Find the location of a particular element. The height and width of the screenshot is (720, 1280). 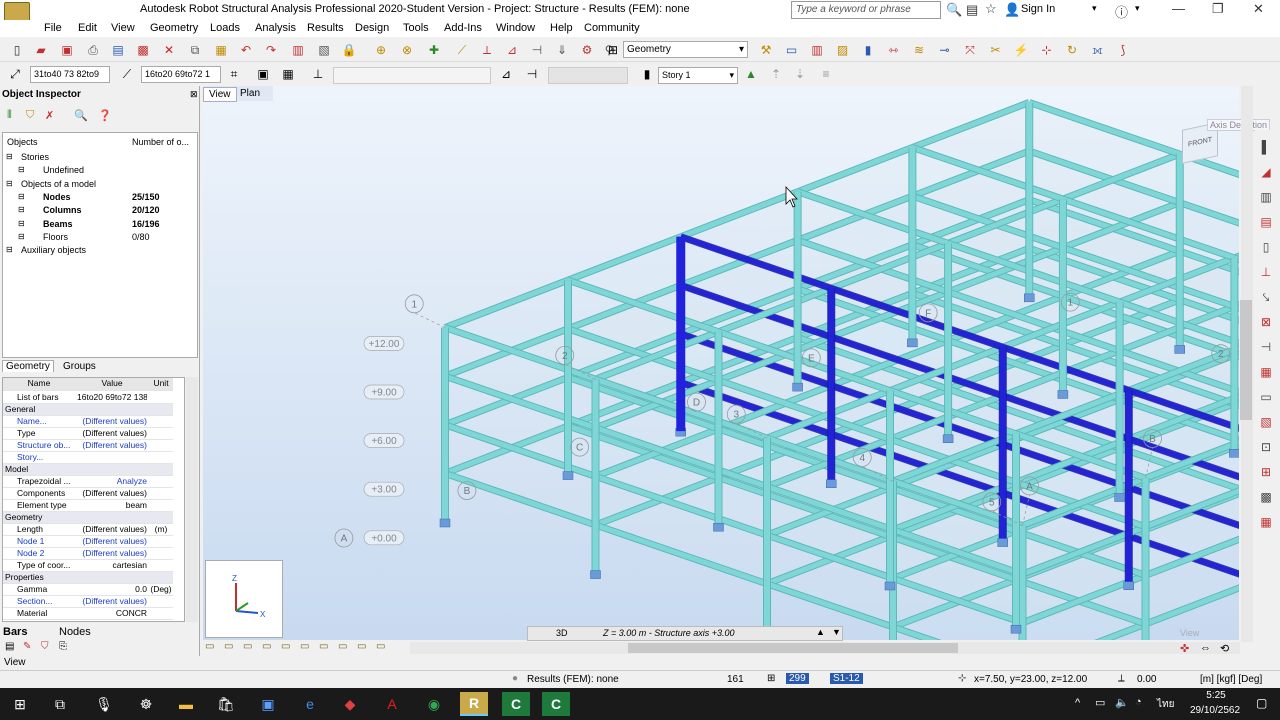

menu-geometry: Geometry is located at coordinates (174, 28).